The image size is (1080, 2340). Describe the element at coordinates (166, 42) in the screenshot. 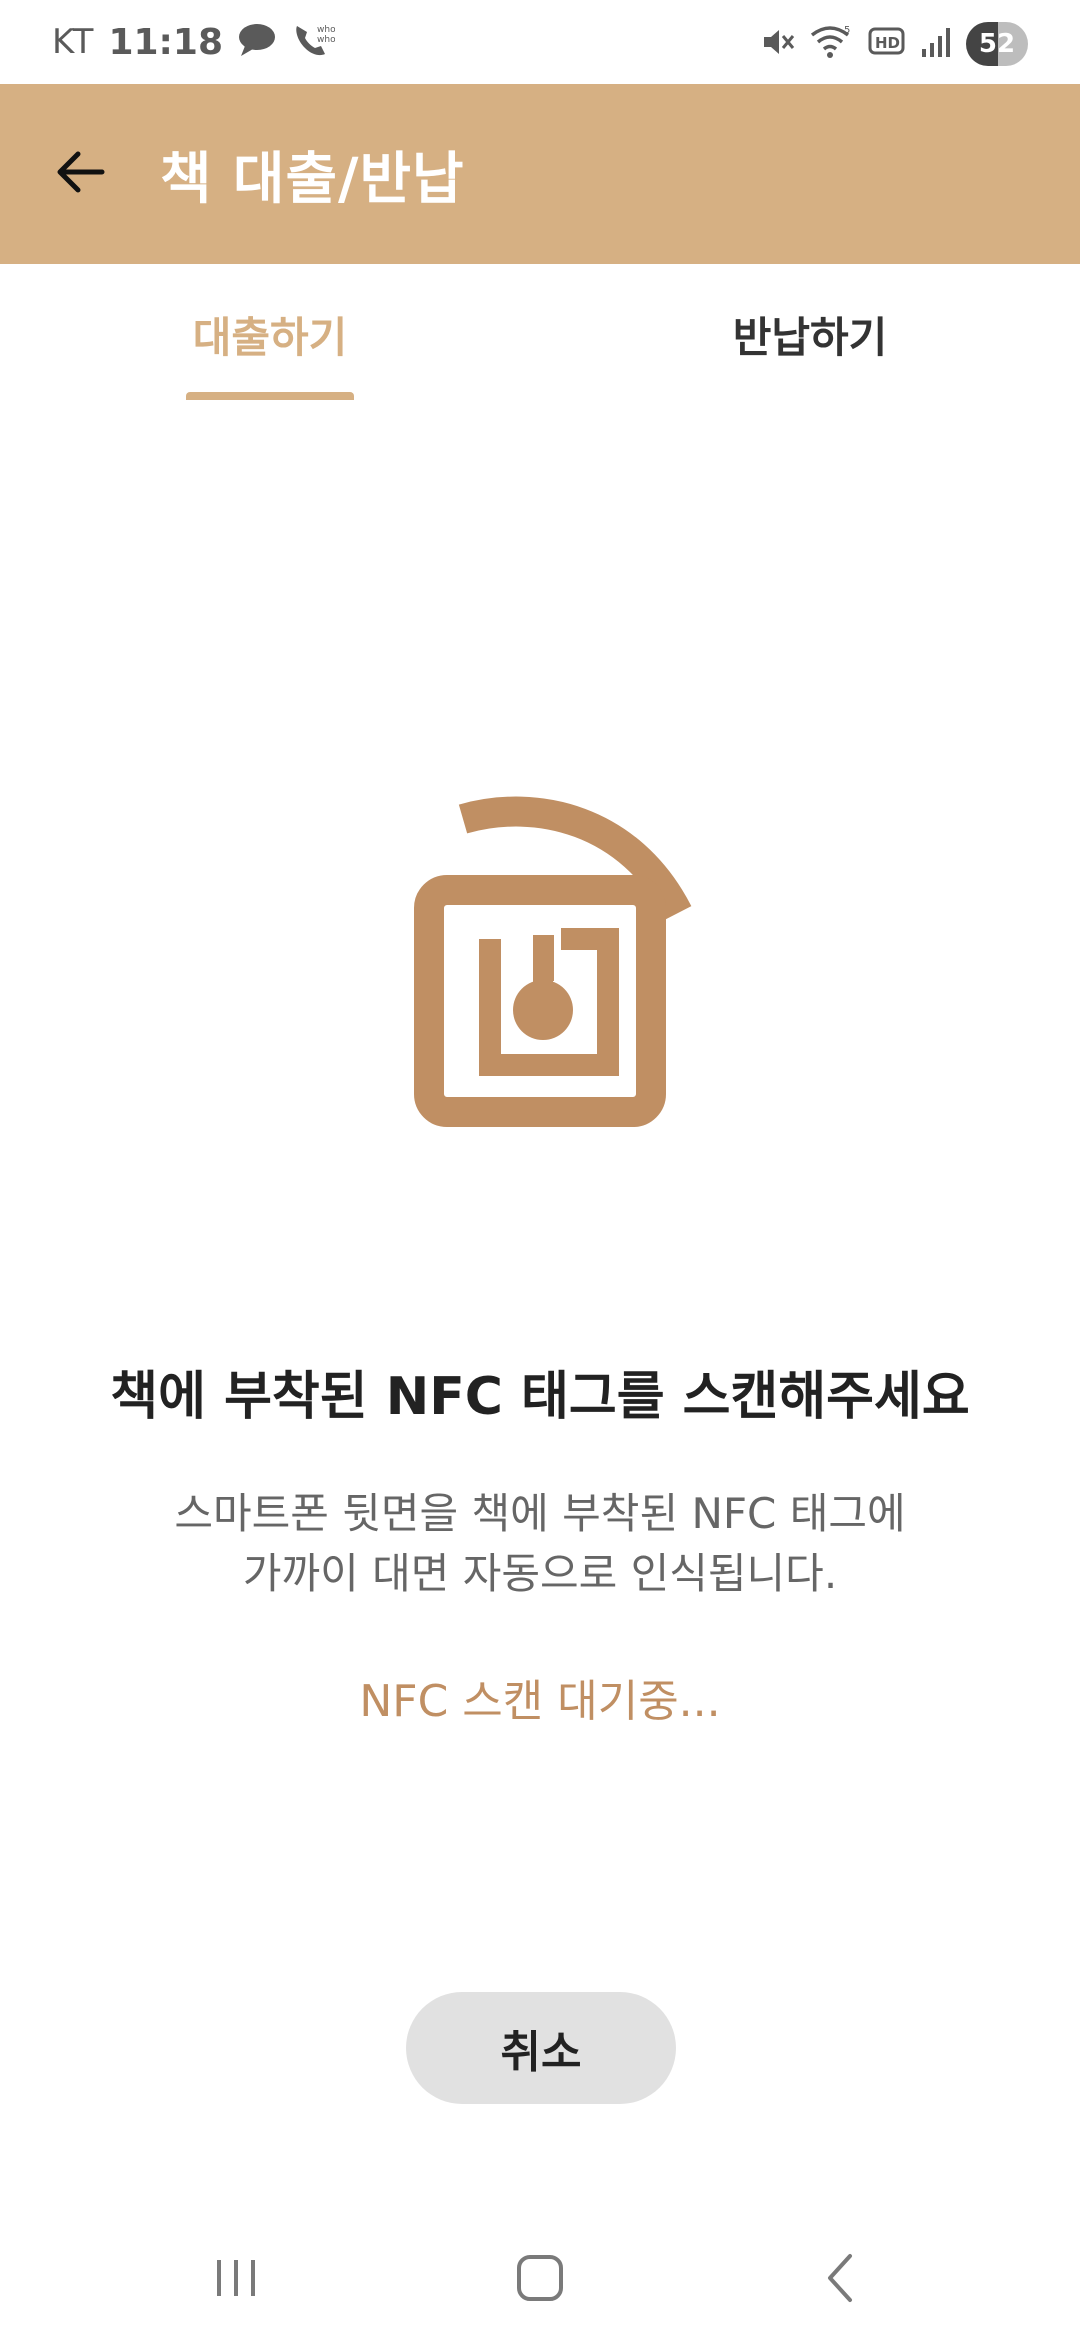

I see `clock: 11:18` at that location.